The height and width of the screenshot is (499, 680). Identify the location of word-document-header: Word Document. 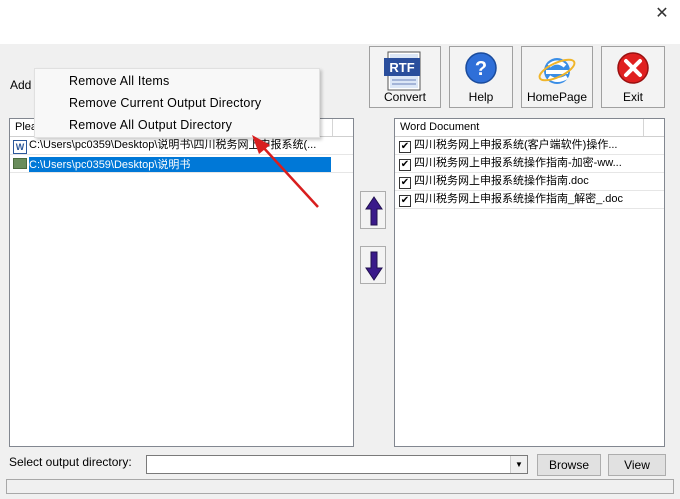
(529, 128).